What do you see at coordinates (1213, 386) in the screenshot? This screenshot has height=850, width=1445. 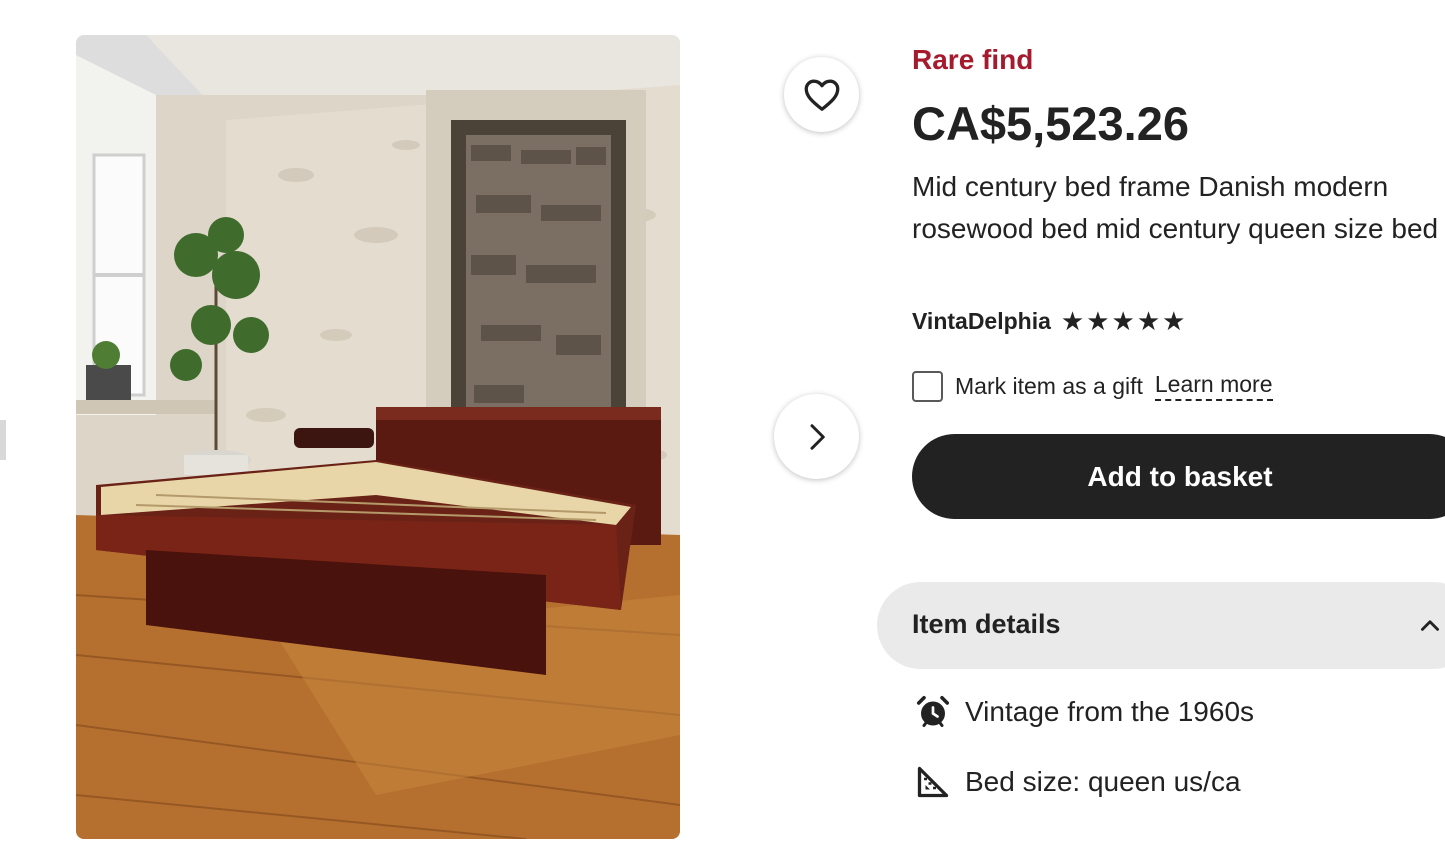 I see `learn-more-link: Learn more` at bounding box center [1213, 386].